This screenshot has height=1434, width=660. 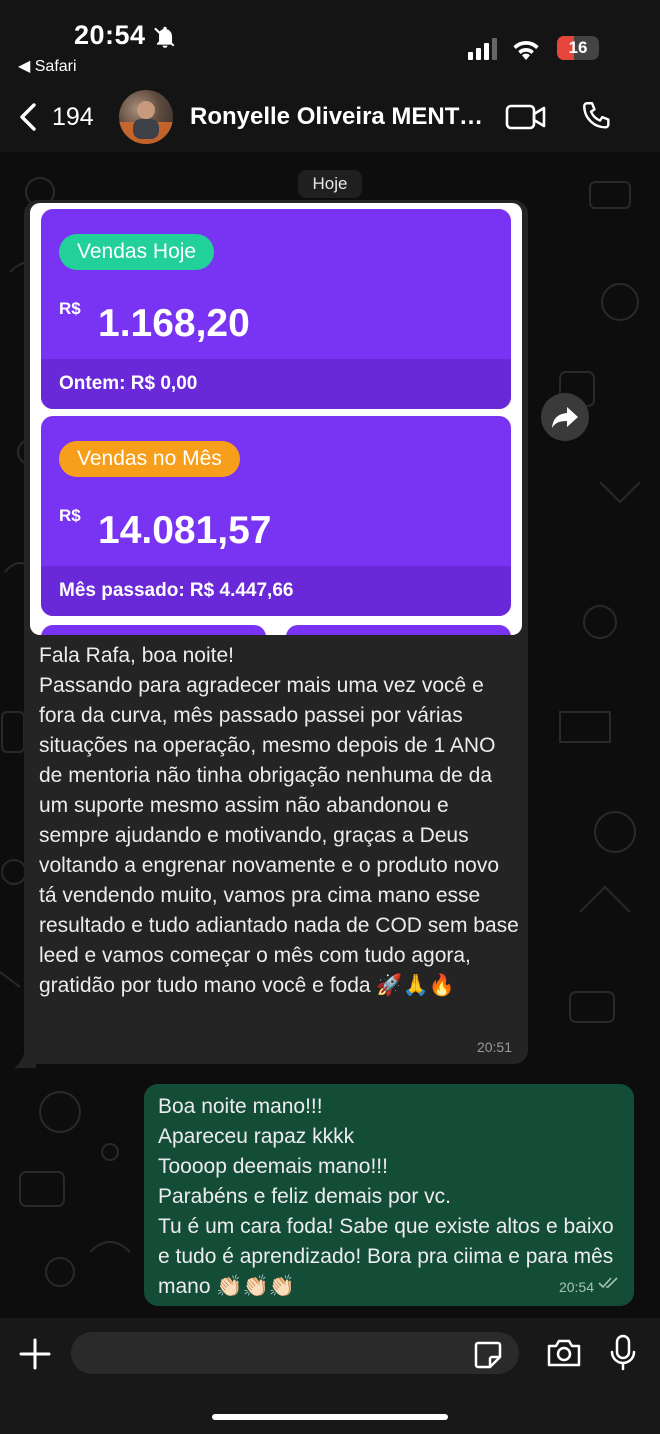 I want to click on plus-icon, so click(x=35, y=1356).